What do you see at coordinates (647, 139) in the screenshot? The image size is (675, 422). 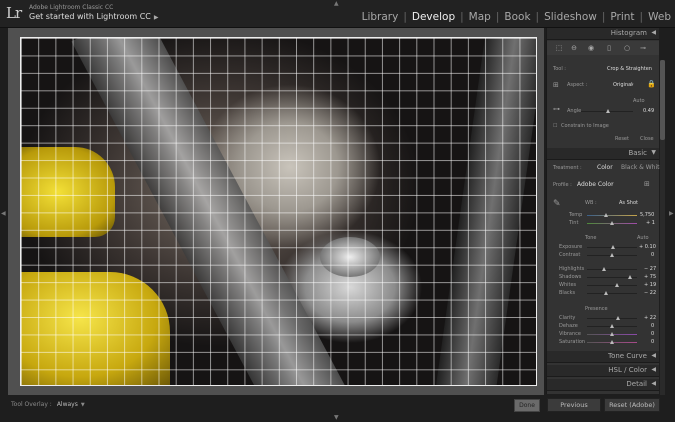 I see `close-crop-button: Close` at bounding box center [647, 139].